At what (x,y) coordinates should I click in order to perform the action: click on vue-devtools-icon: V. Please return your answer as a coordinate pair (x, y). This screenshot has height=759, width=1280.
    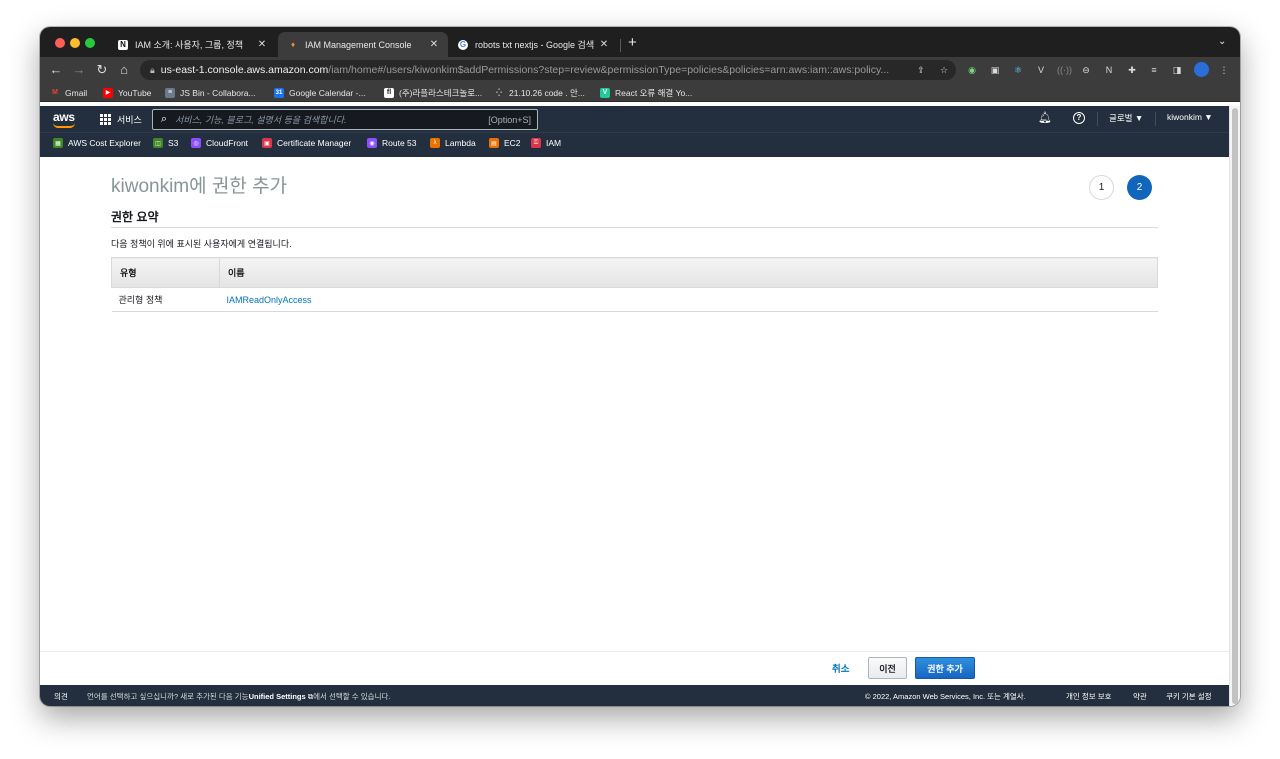
    Looking at the image, I should click on (1041, 70).